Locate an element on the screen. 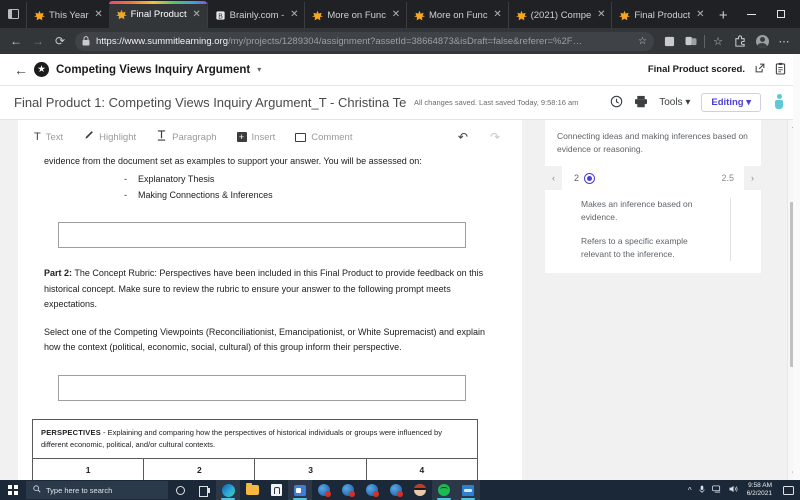 The width and height of the screenshot is (800, 500). collections-icon is located at coordinates (669, 41).